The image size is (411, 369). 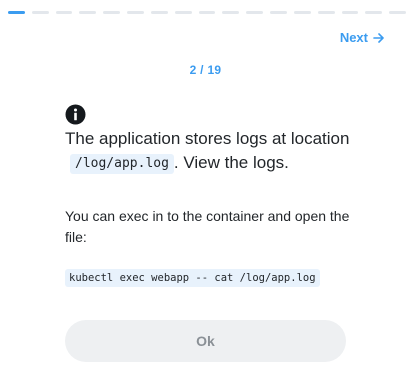 What do you see at coordinates (75, 114) in the screenshot?
I see `info-icon` at bounding box center [75, 114].